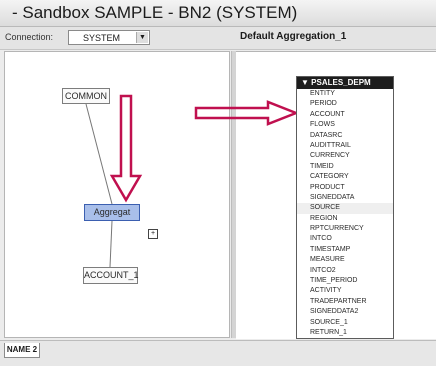 This screenshot has width=436, height=366. I want to click on list-item: RETURN_1, so click(345, 333).